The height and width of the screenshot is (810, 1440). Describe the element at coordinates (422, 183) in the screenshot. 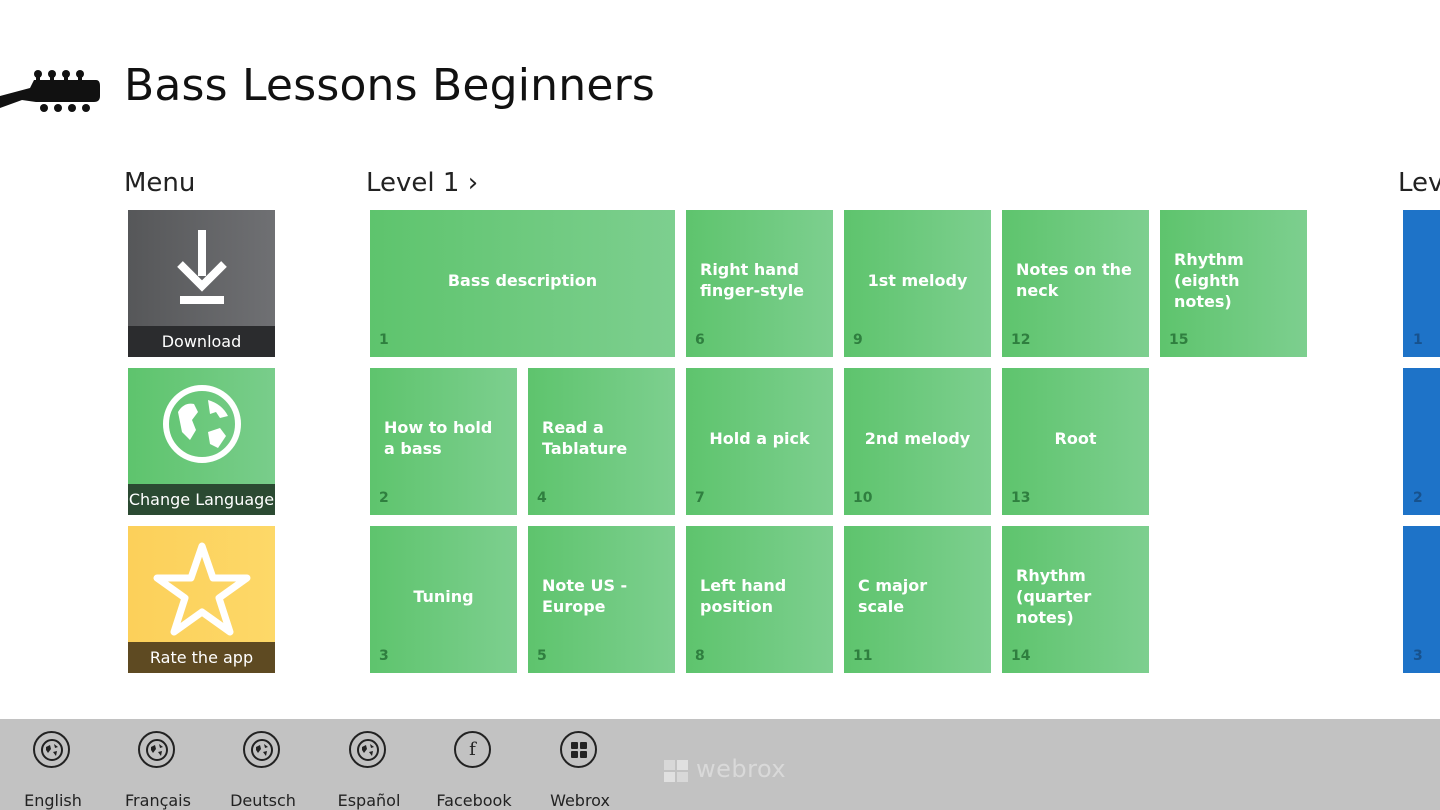

I see `level1-header: Level 1 ›` at that location.